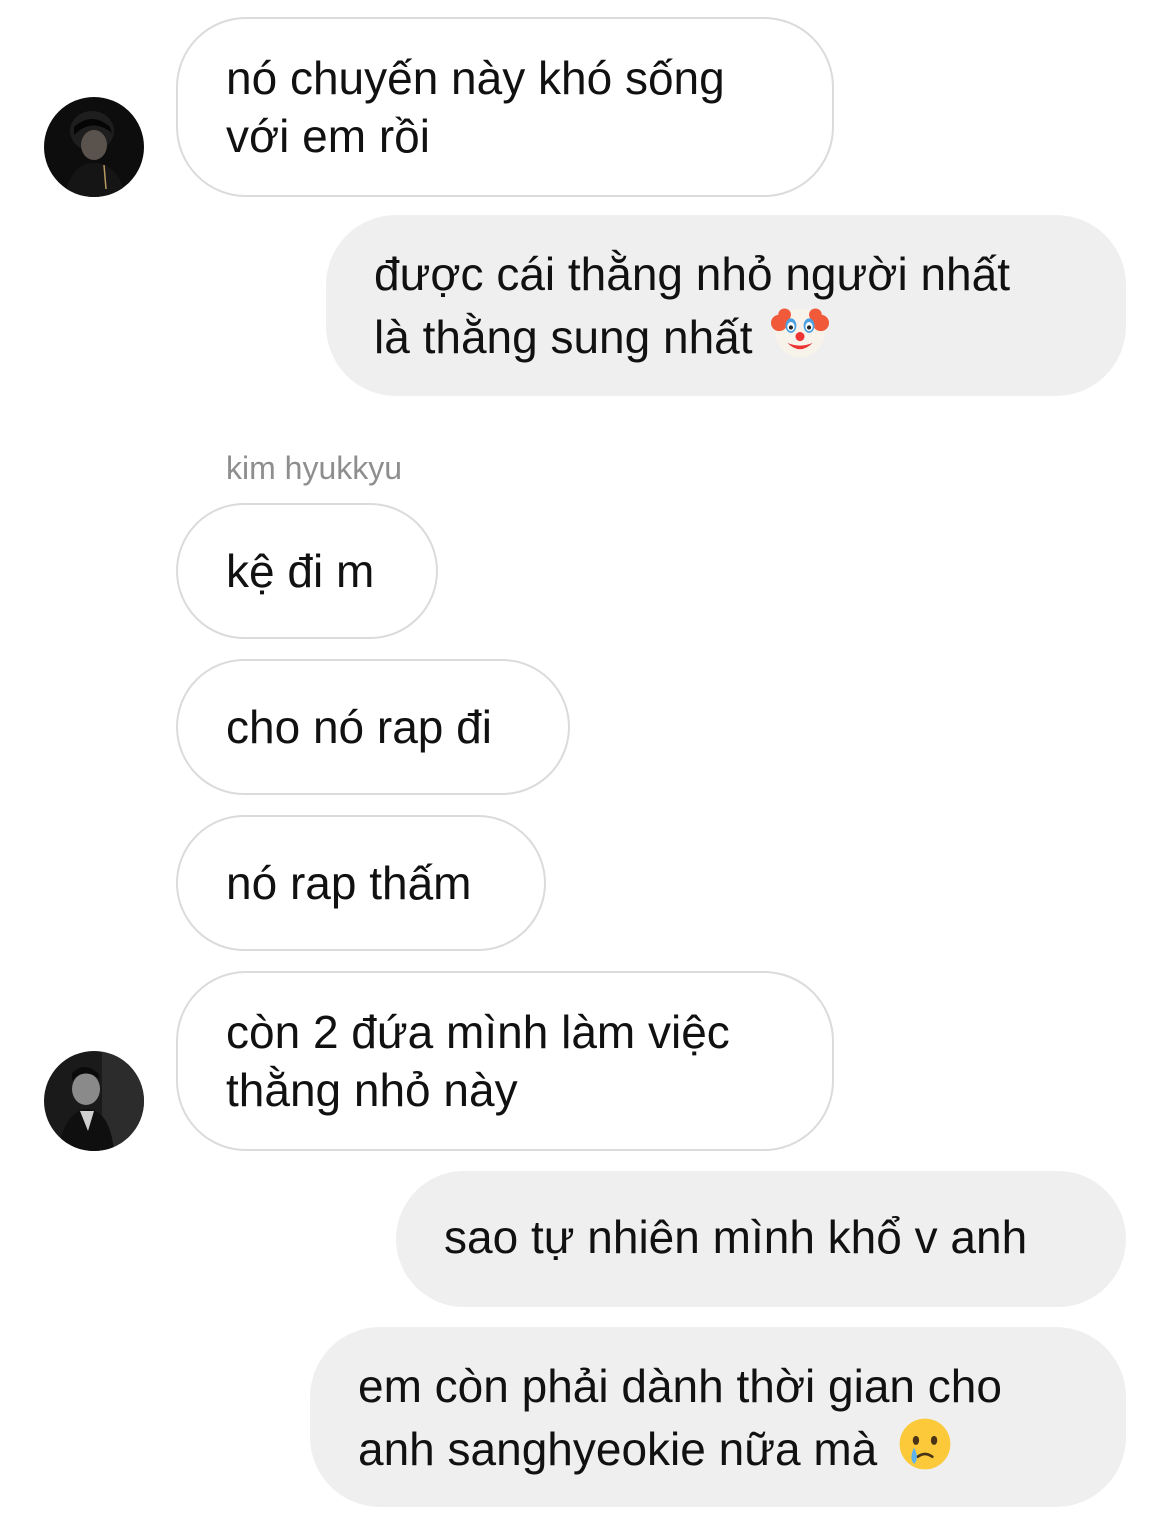 Image resolution: width=1170 pixels, height=1535 pixels. Describe the element at coordinates (372, 1090) in the screenshot. I see `message-text-line: thằng nhỏ này` at that location.